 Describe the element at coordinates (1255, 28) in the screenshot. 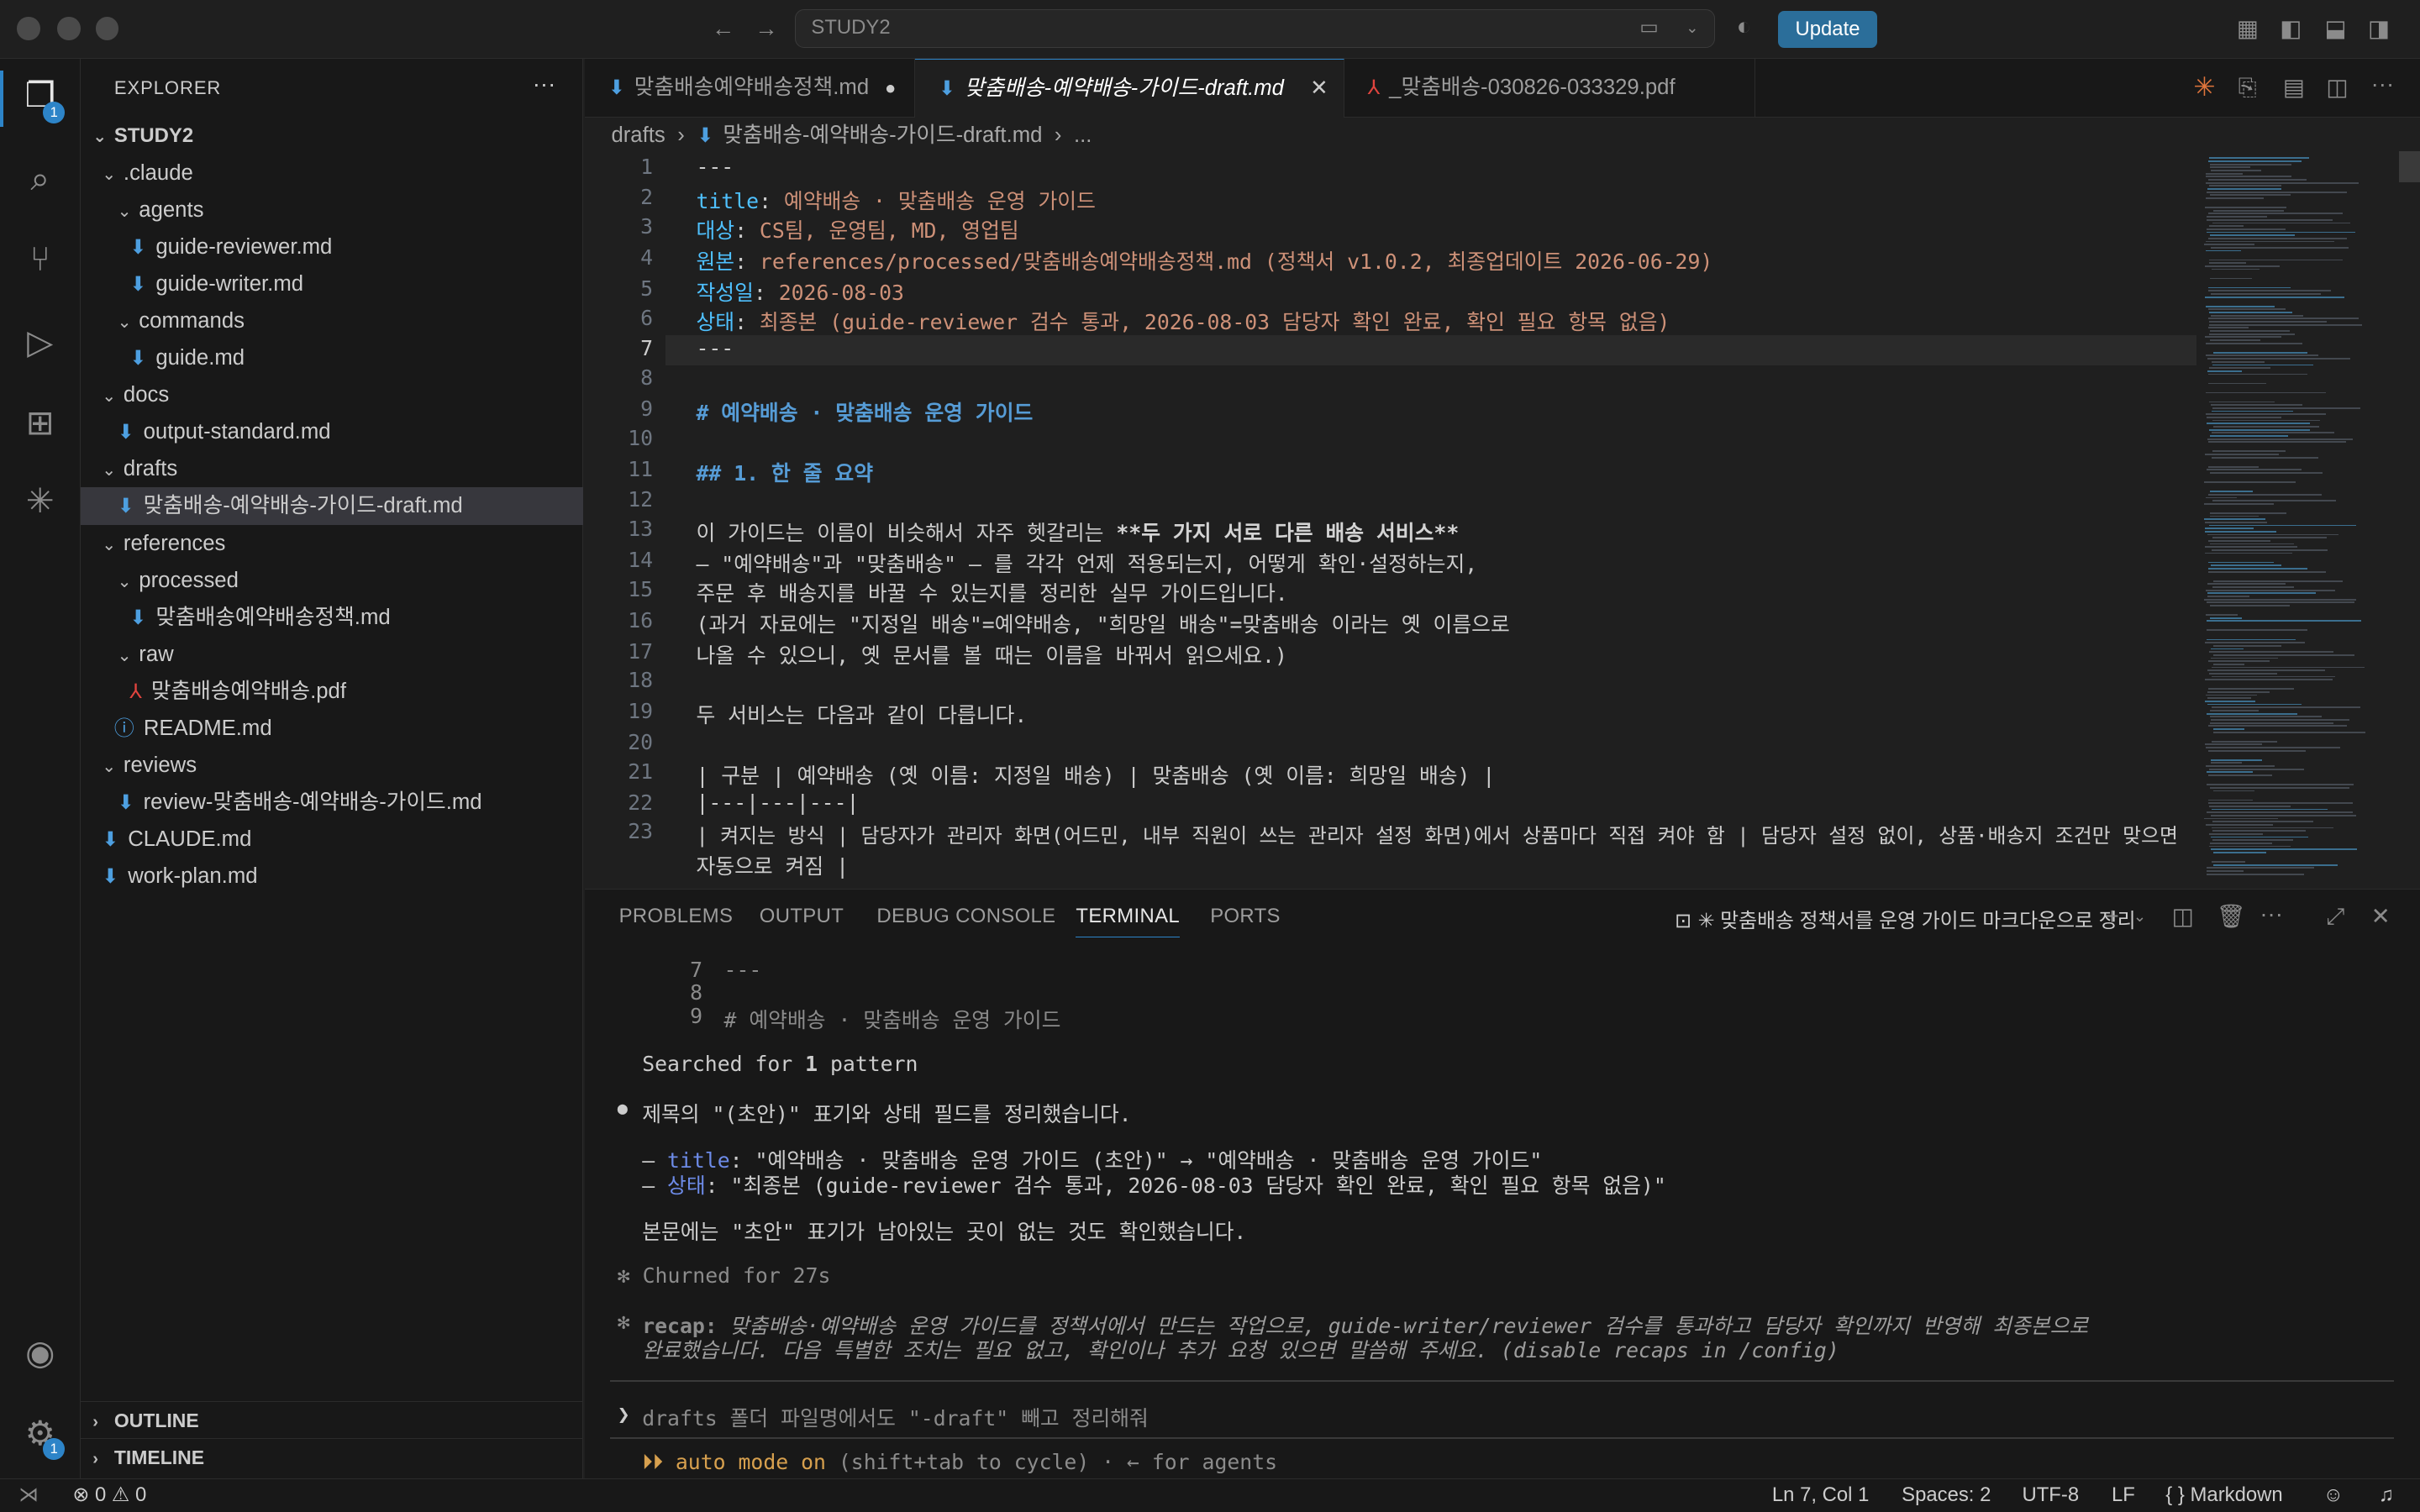

I see `command-center-search: STUDY2 ▭ ⌄` at that location.